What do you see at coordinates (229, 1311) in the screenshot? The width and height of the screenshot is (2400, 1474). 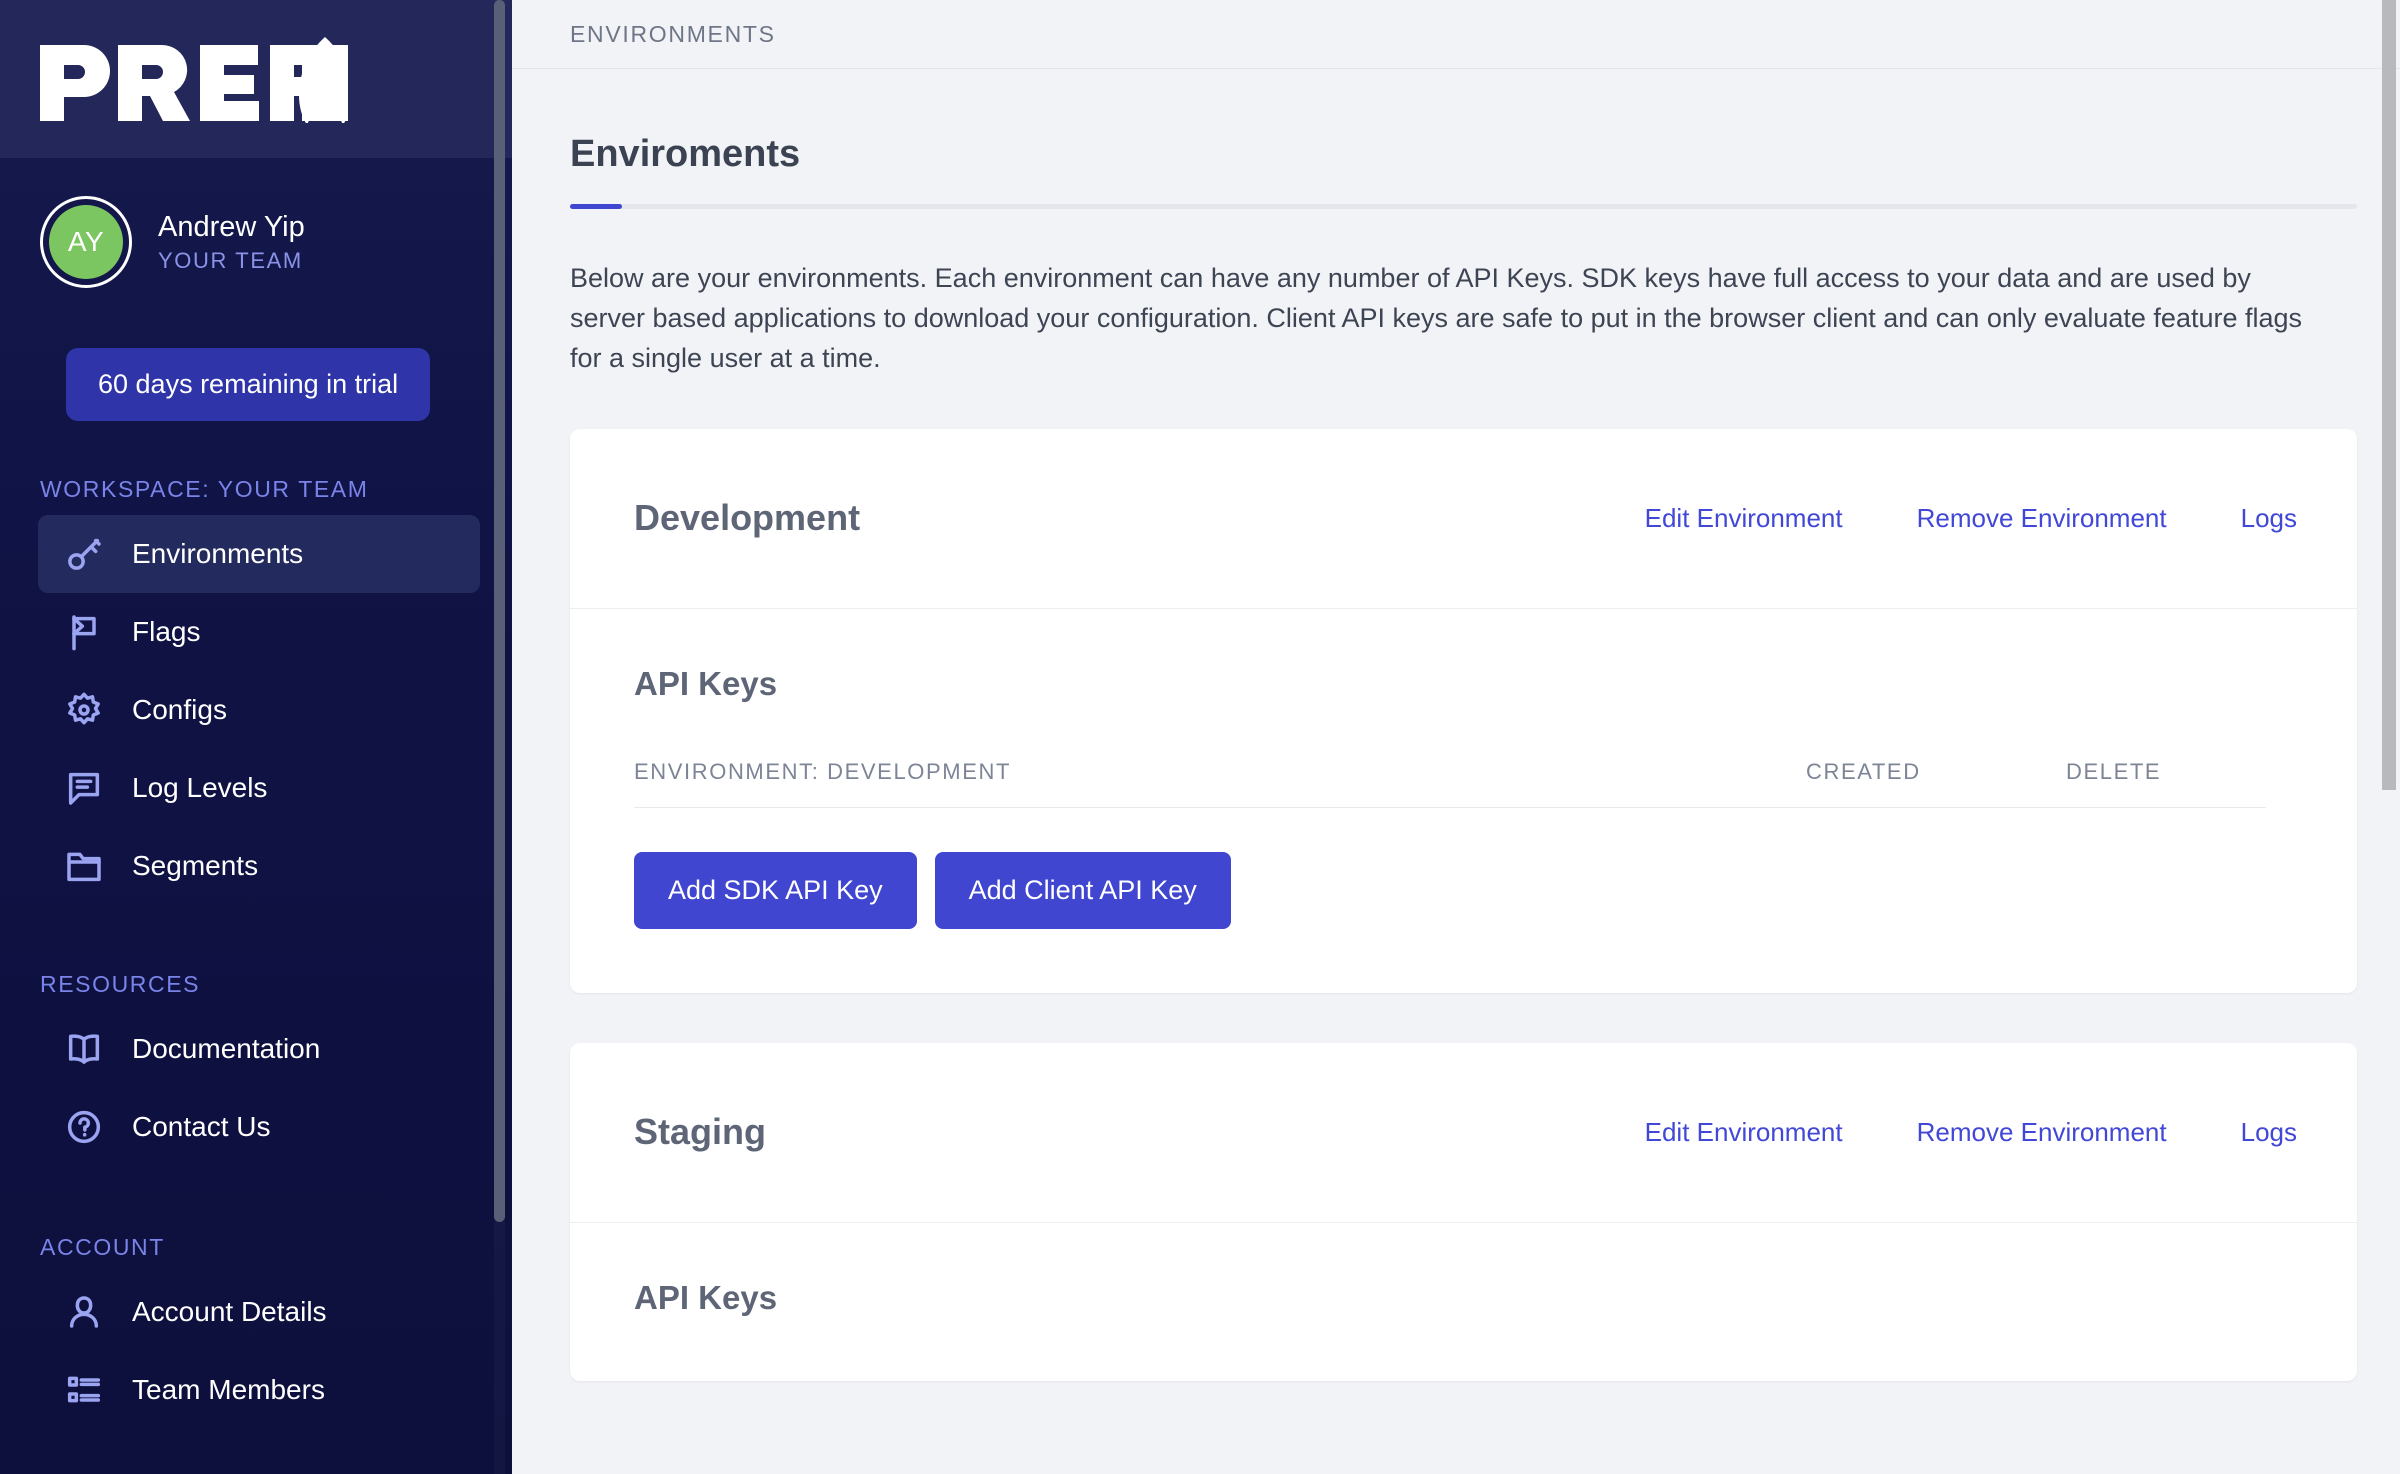 I see `sidebar-item-label: Account Details` at bounding box center [229, 1311].